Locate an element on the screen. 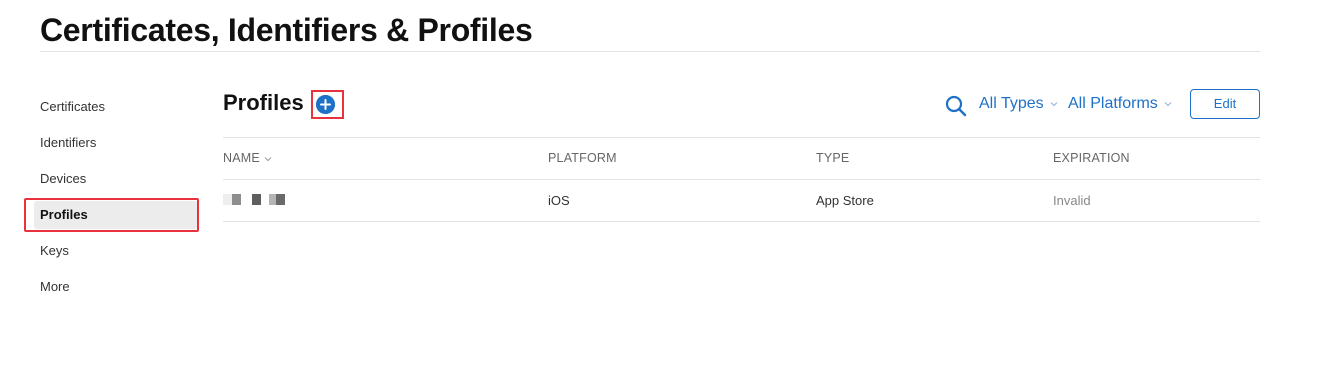 The width and height of the screenshot is (1323, 369). search-icon is located at coordinates (956, 106).